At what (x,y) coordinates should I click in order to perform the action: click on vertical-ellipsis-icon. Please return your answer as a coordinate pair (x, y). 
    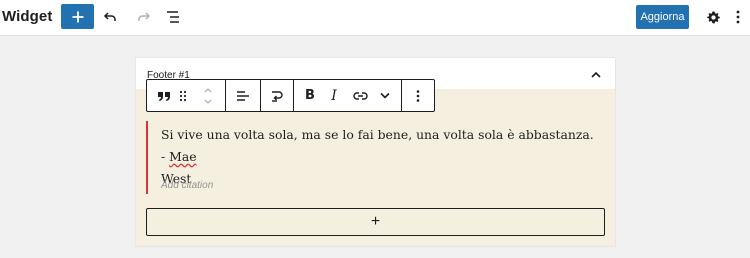
    Looking at the image, I should click on (738, 17).